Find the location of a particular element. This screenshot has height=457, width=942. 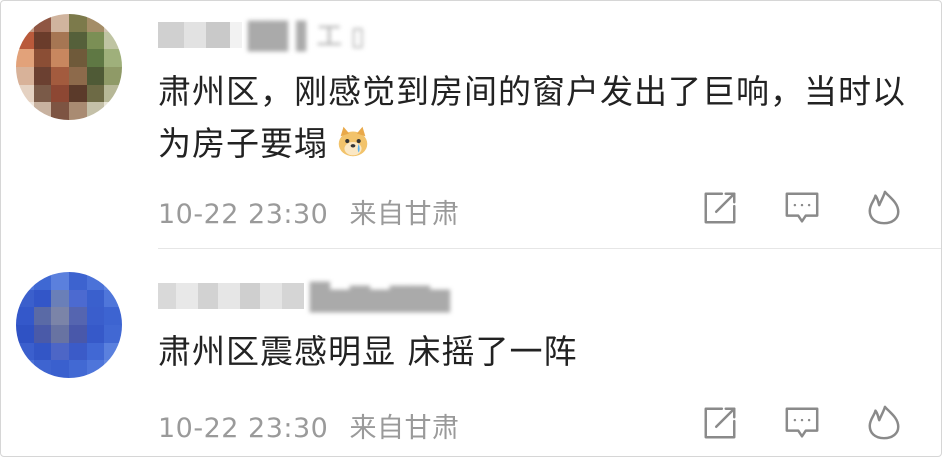

comment-body: 肃州区震感明显 床摇了一阵 is located at coordinates (368, 351).